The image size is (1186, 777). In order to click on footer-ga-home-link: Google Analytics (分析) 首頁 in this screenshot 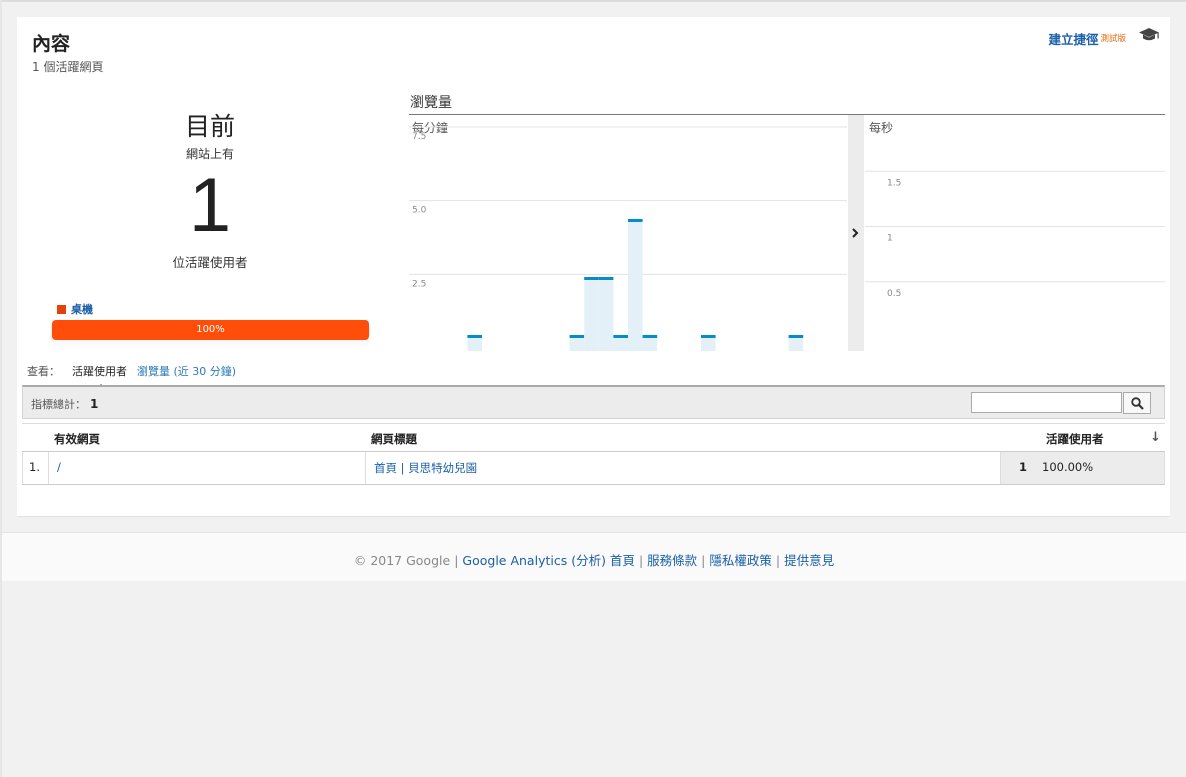, I will do `click(548, 560)`.